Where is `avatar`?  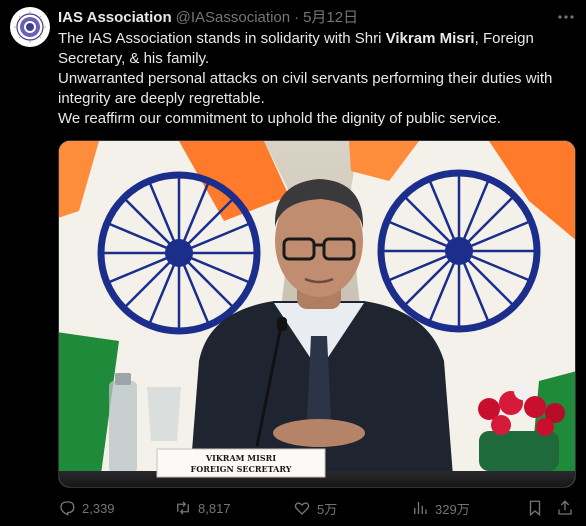 avatar is located at coordinates (30, 27).